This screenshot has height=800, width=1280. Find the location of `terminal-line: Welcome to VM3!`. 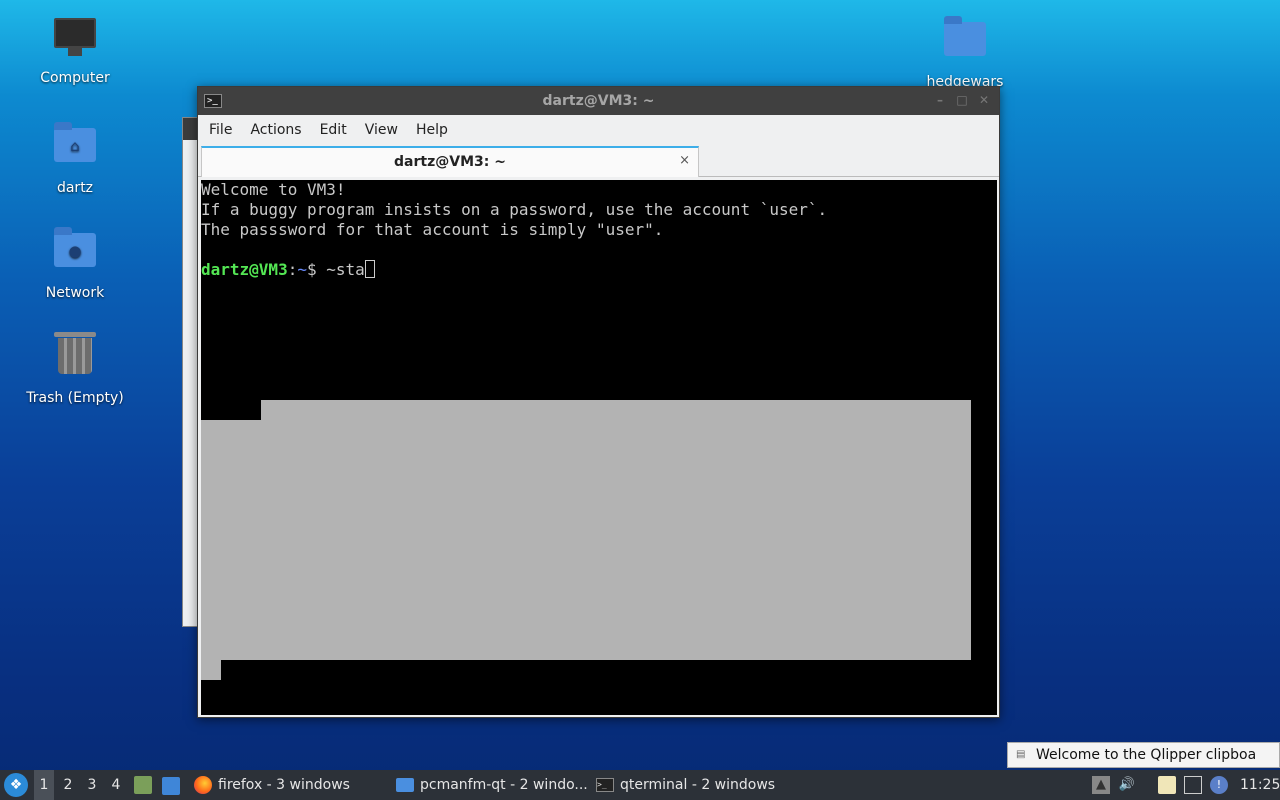

terminal-line: Welcome to VM3! is located at coordinates (273, 189).